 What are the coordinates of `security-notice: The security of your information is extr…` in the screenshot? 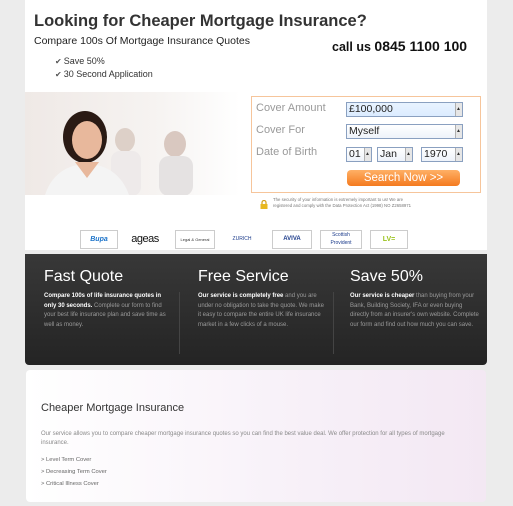 It's located at (342, 202).